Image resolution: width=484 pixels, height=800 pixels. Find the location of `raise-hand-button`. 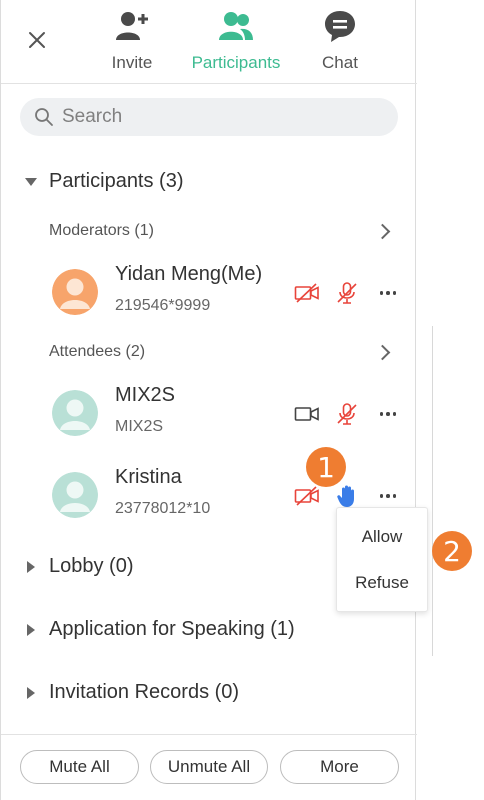

raise-hand-button is located at coordinates (347, 496).